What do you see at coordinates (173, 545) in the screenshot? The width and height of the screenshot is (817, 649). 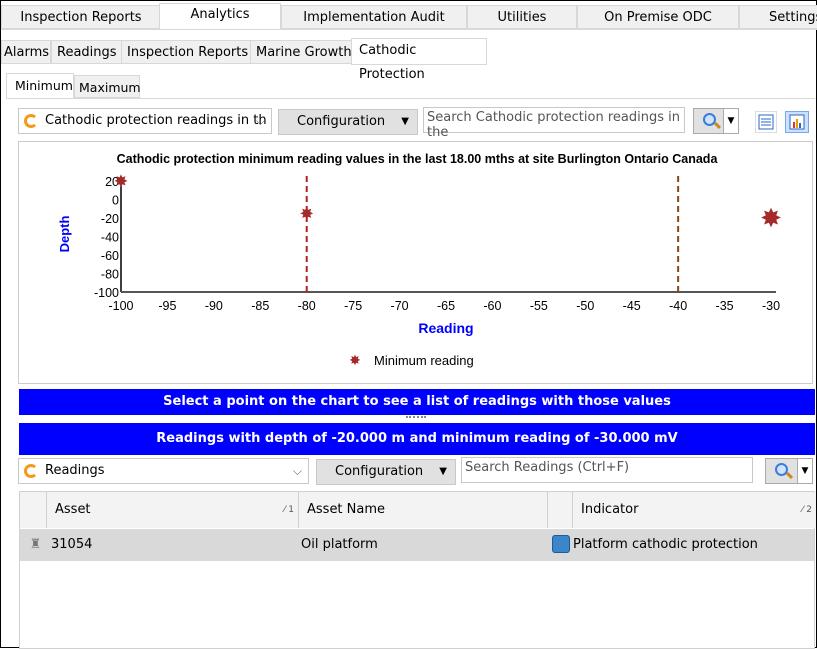 I see `cell-asset: 31054` at bounding box center [173, 545].